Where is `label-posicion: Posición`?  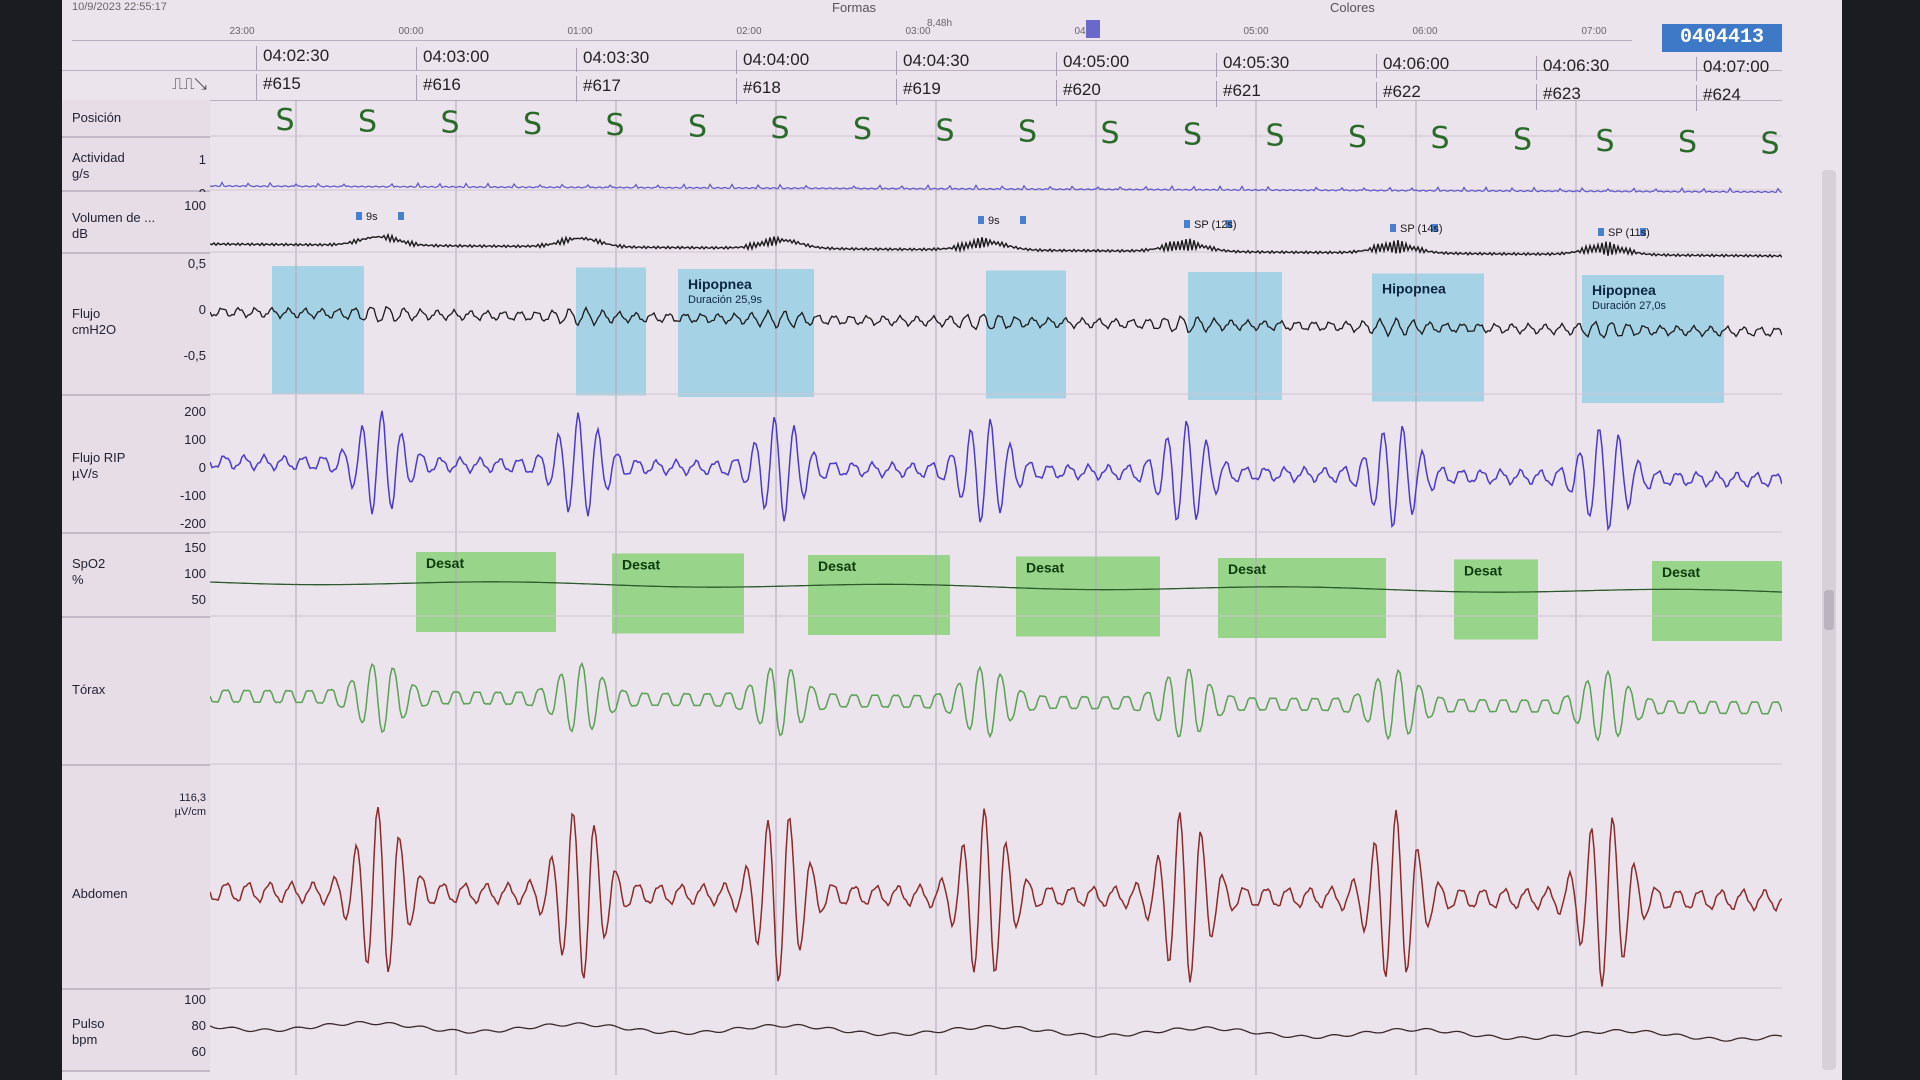 label-posicion: Posición is located at coordinates (136, 119).